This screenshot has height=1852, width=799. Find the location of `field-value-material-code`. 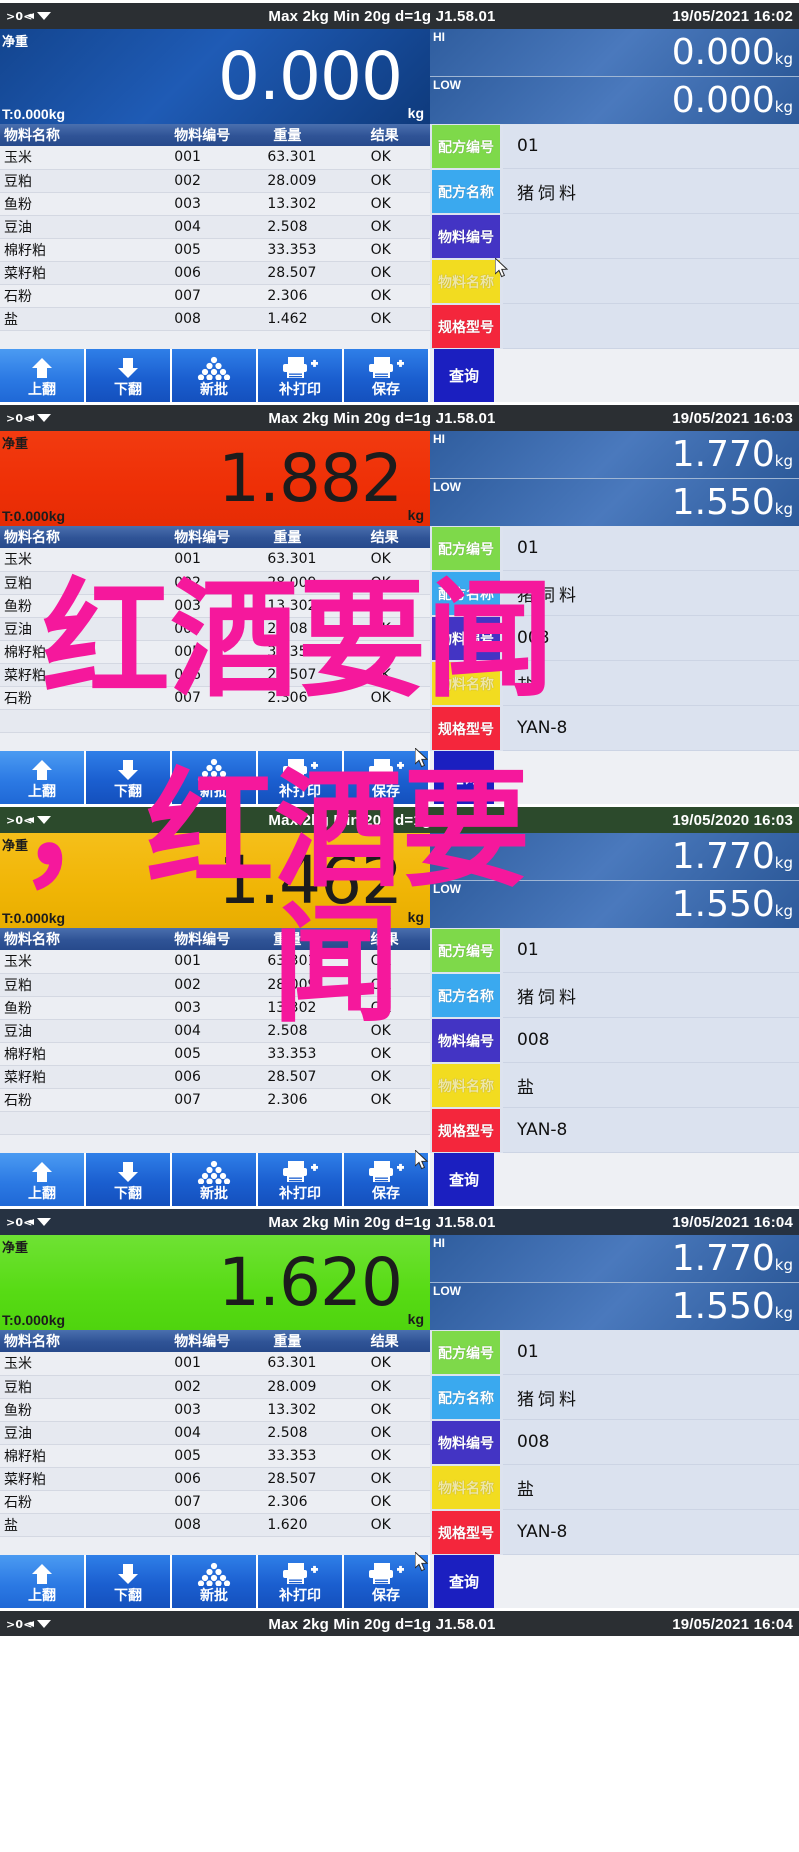

field-value-material-code is located at coordinates (651, 236).